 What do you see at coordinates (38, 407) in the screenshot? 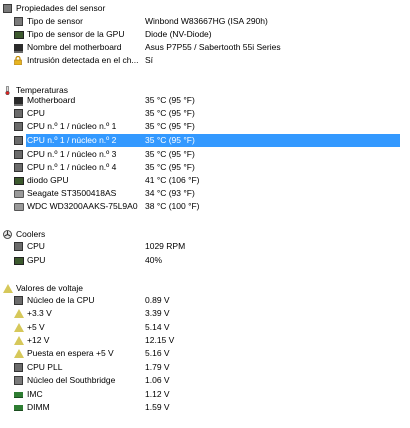
I see `item-label: DIMM` at bounding box center [38, 407].